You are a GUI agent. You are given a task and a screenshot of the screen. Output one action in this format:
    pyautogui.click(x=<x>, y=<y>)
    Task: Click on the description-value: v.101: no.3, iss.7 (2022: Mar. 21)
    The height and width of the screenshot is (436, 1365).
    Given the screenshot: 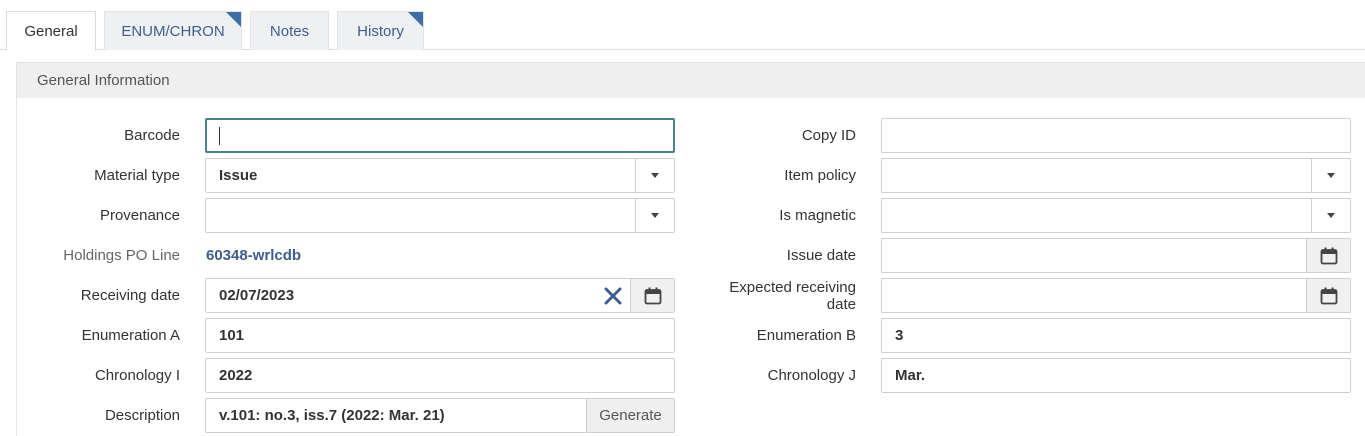 What is the action you would take?
    pyautogui.click(x=332, y=415)
    